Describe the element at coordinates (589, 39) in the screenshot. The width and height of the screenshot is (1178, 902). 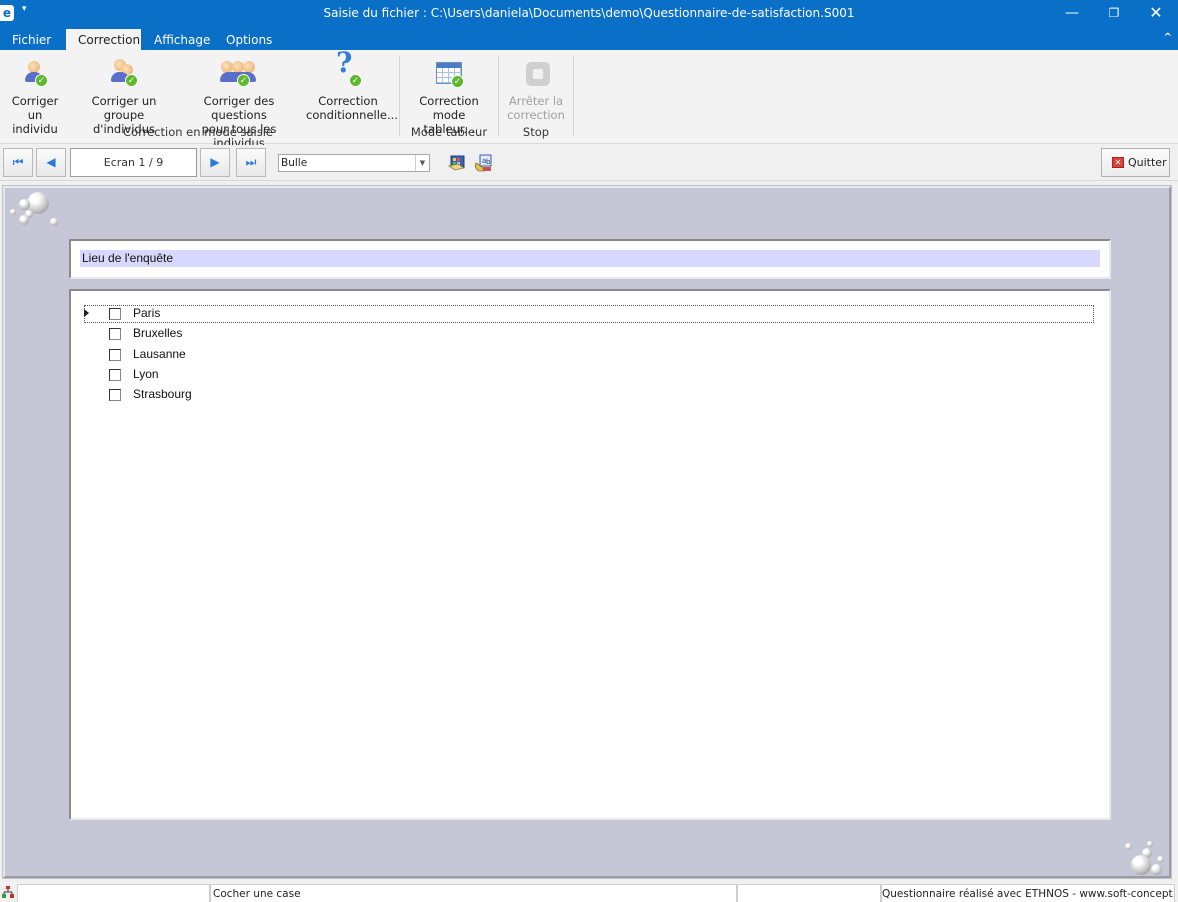
I see `ribbon-tabs: Fichier Correction Affichage Options ^` at that location.